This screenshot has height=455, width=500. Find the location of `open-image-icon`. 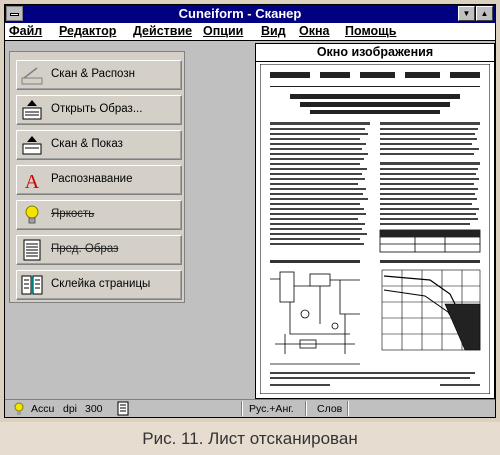

open-image-icon is located at coordinates (32, 110).